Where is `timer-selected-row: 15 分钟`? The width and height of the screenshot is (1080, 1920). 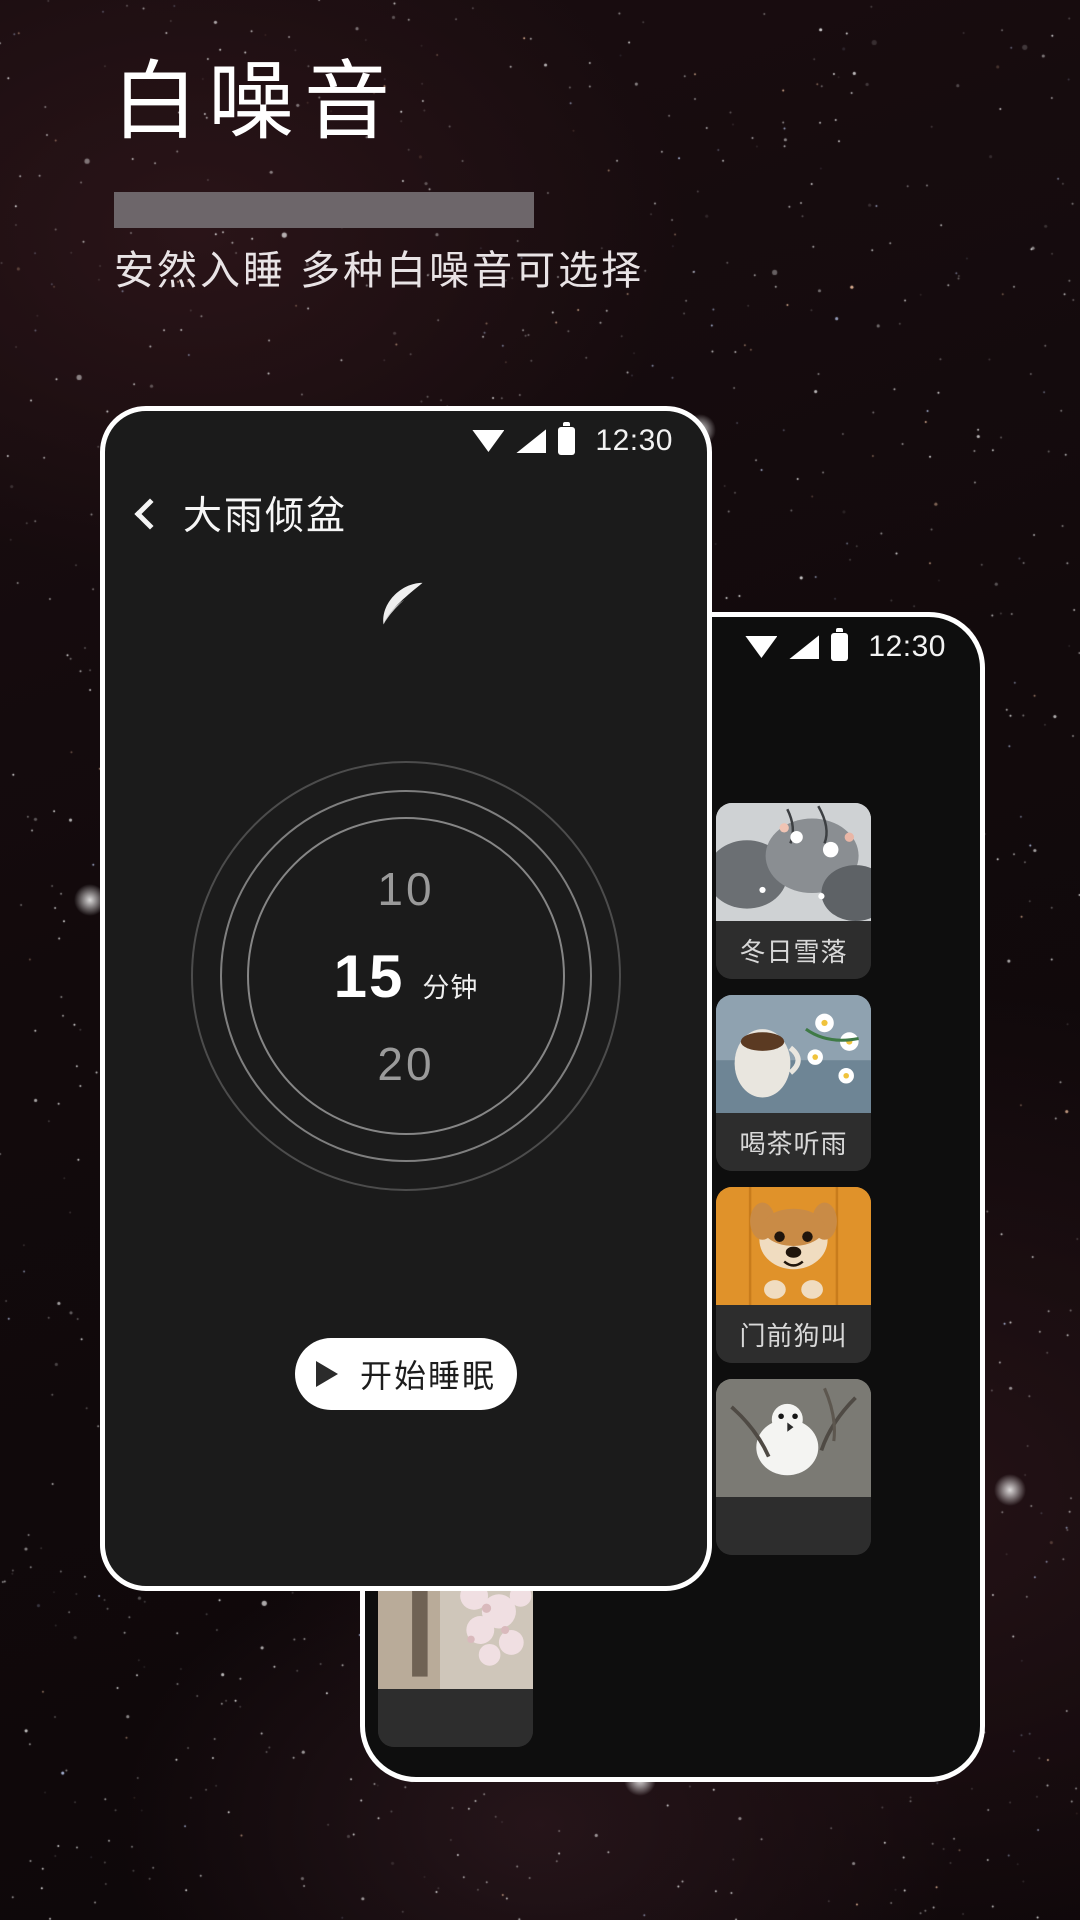 timer-selected-row: 15 分钟 is located at coordinates (406, 976).